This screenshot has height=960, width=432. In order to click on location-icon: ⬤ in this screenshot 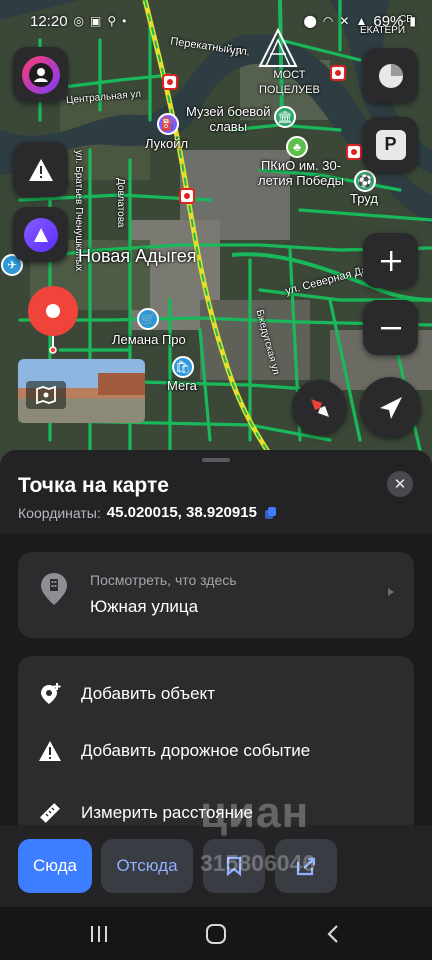, I will do `click(310, 21)`.